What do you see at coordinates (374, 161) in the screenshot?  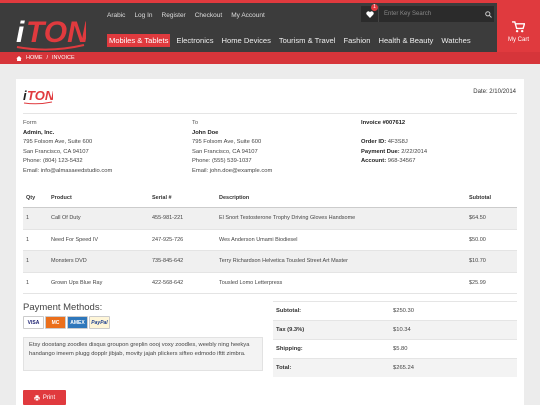 I see `account-label: Account:` at bounding box center [374, 161].